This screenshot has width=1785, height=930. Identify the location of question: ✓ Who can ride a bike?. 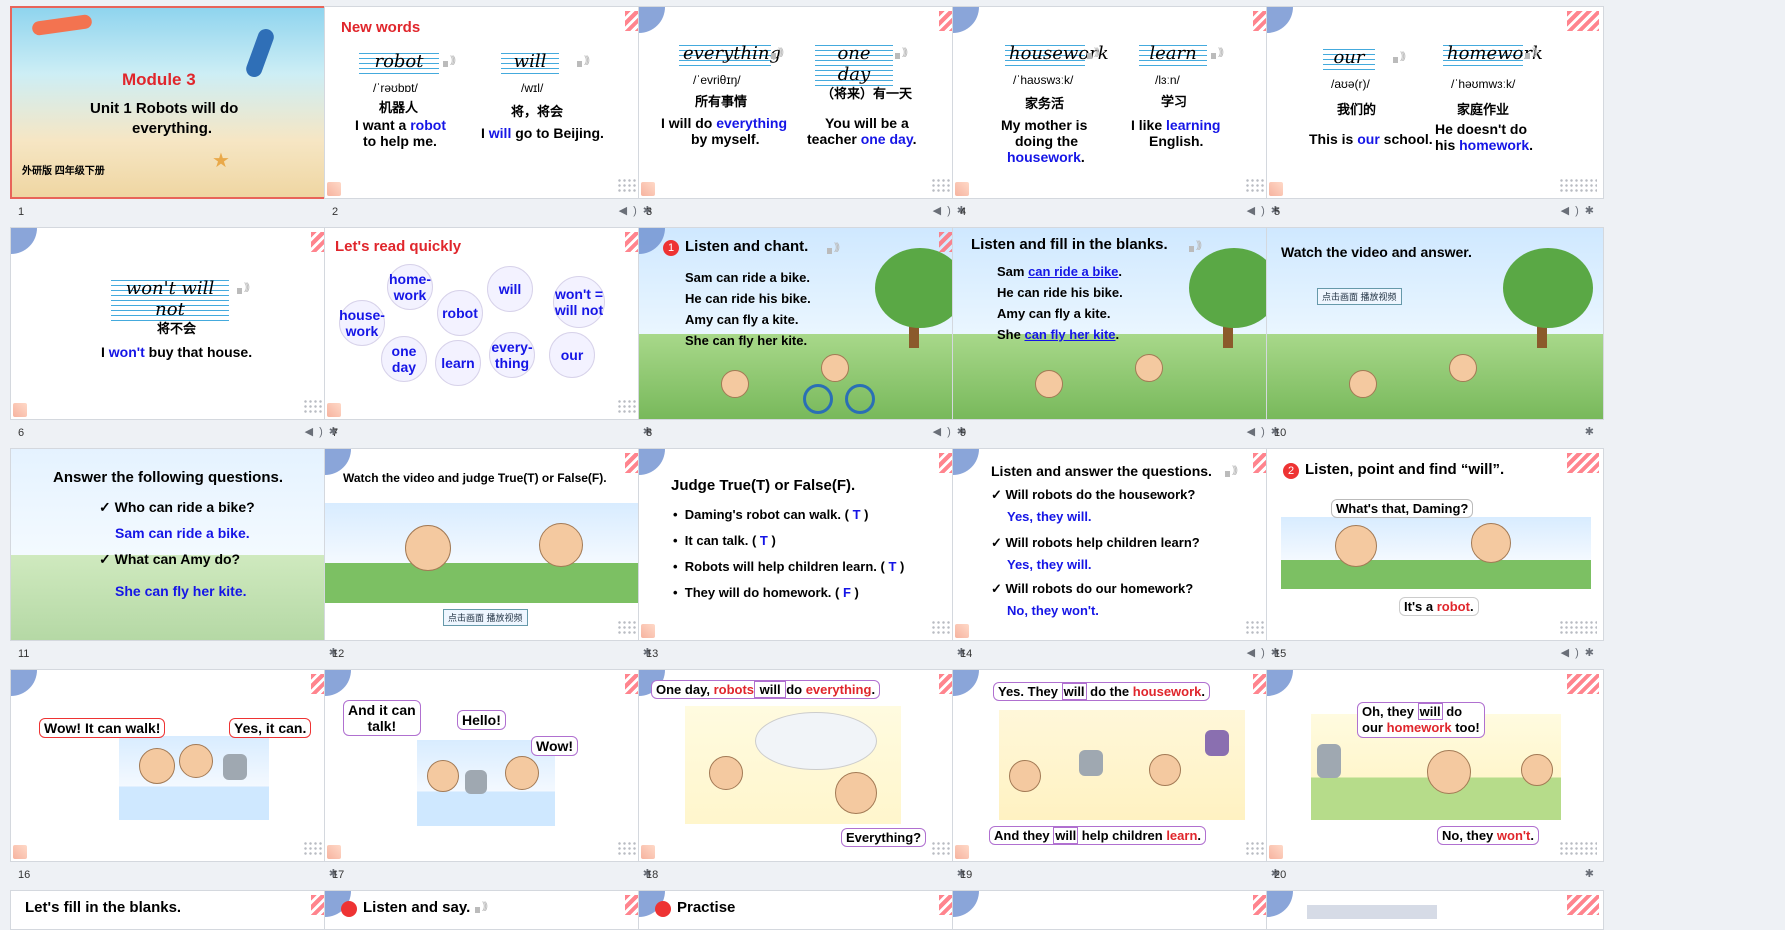
(177, 507).